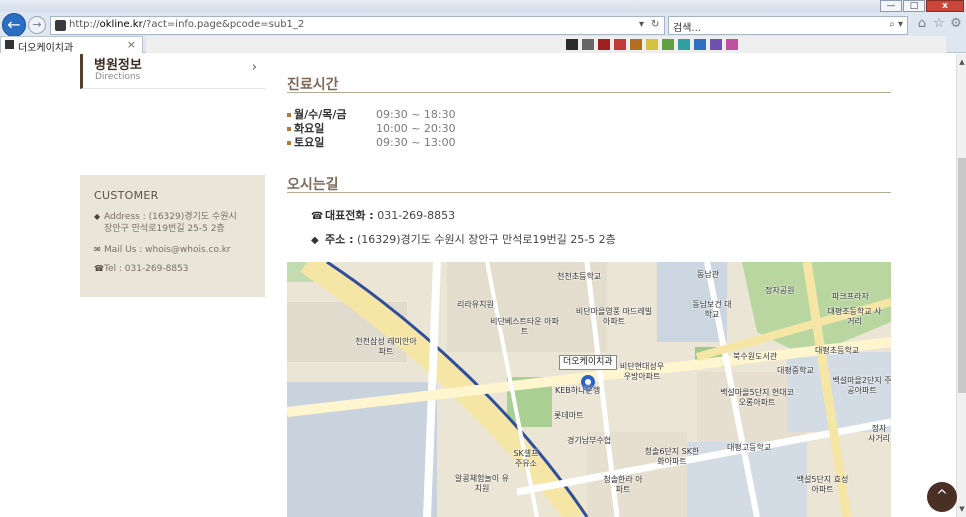 This screenshot has width=966, height=517. I want to click on map-label: 비단현대성우 우방아파트, so click(642, 371).